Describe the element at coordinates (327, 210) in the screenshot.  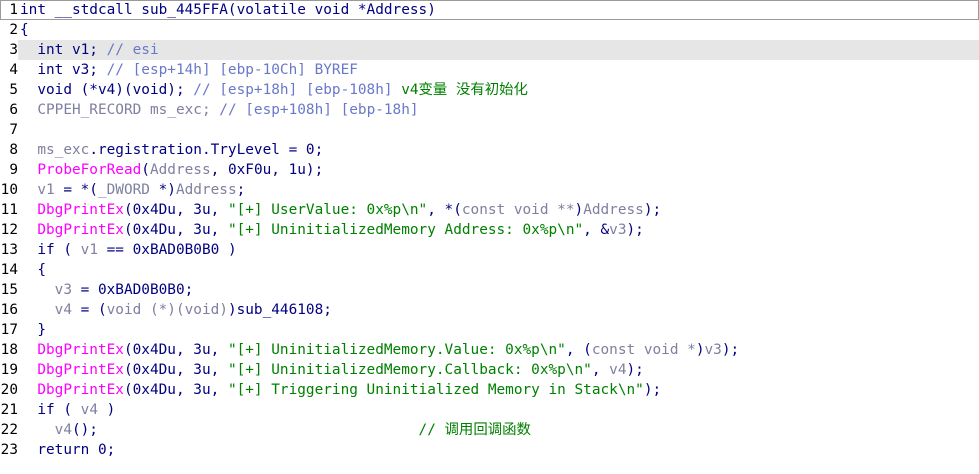
I see `code-token: "[+] UserValue: 0x%p\n"` at that location.